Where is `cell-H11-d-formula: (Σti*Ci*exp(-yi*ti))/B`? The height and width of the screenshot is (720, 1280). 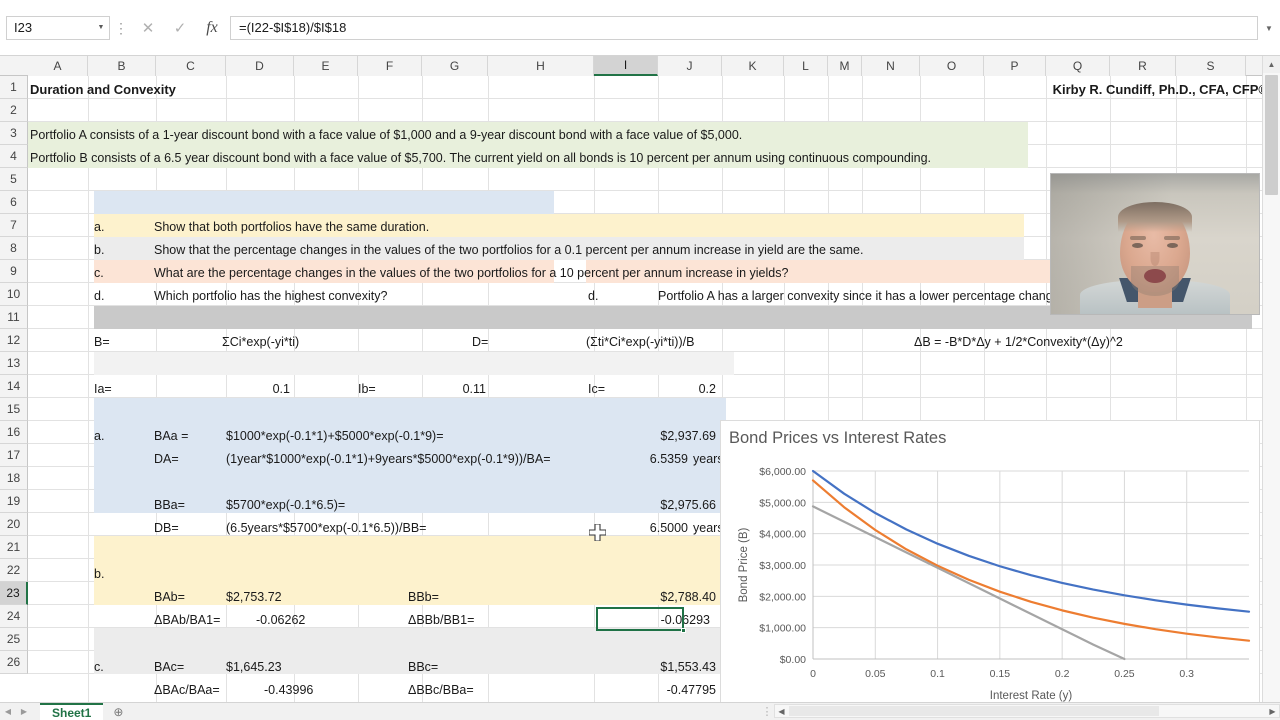 cell-H11-d-formula: (Σti*Ci*exp(-yi*ti))/B is located at coordinates (726, 342).